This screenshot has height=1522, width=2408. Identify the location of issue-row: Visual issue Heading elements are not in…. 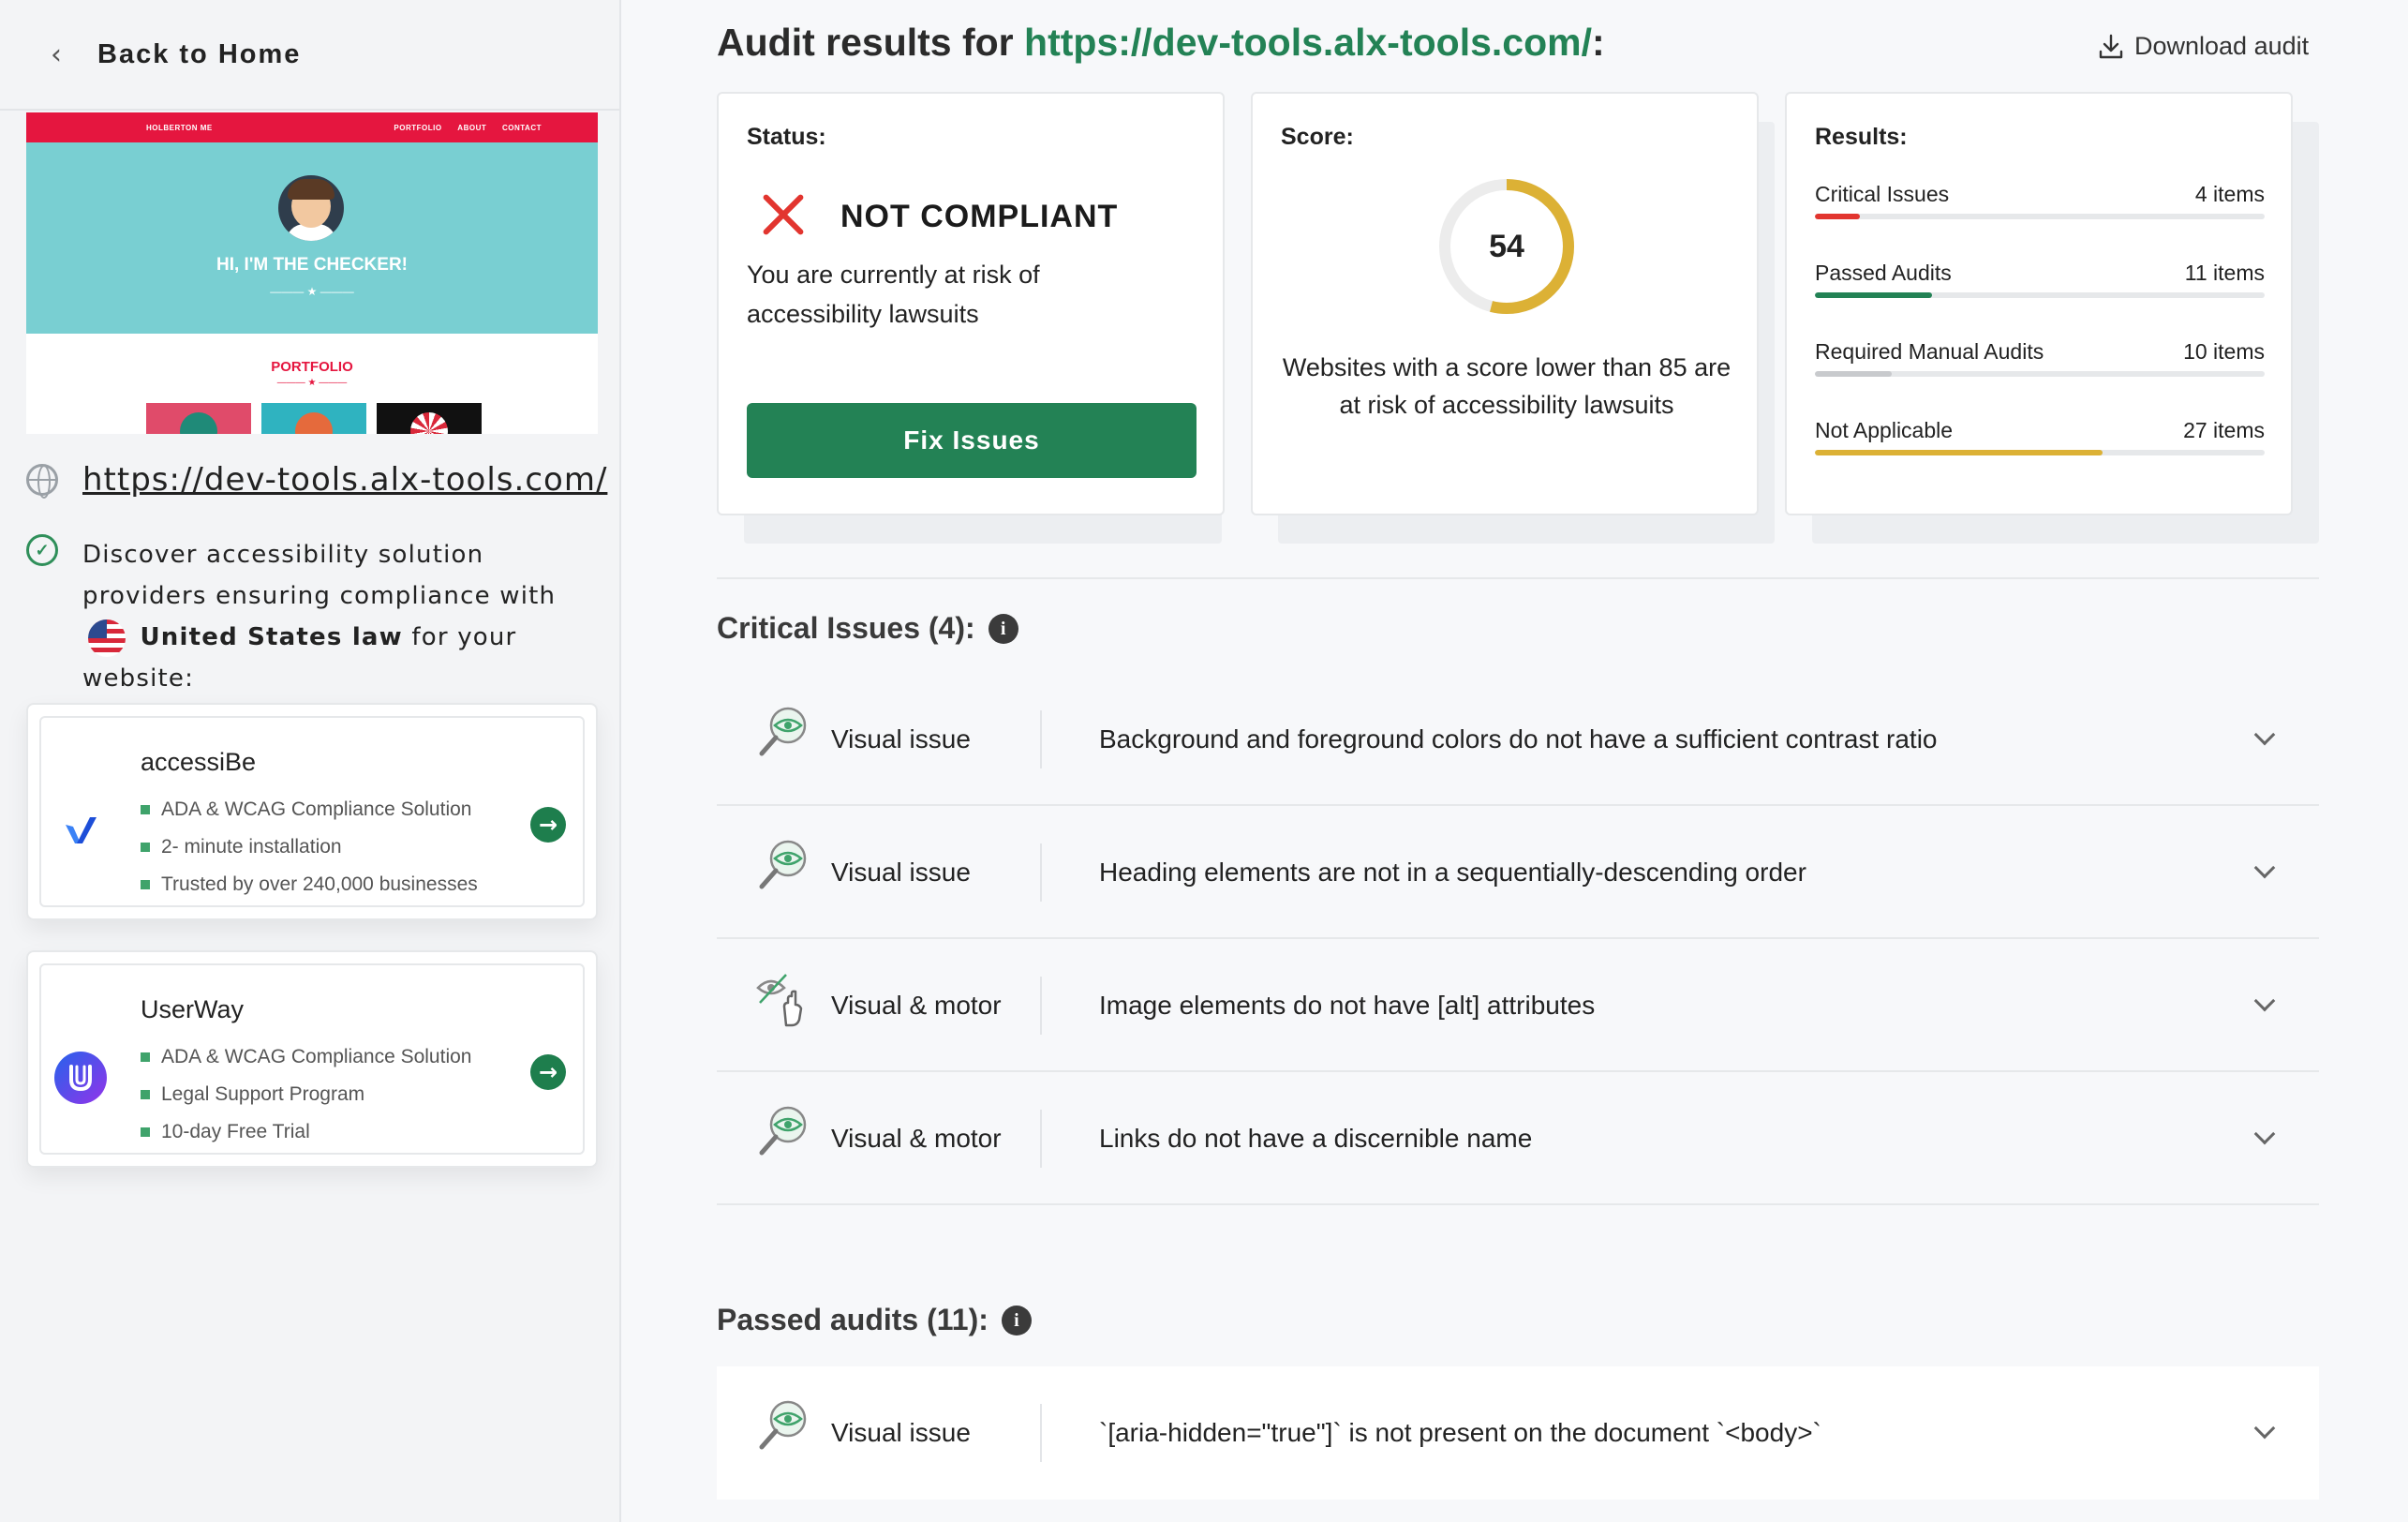
(1518, 872).